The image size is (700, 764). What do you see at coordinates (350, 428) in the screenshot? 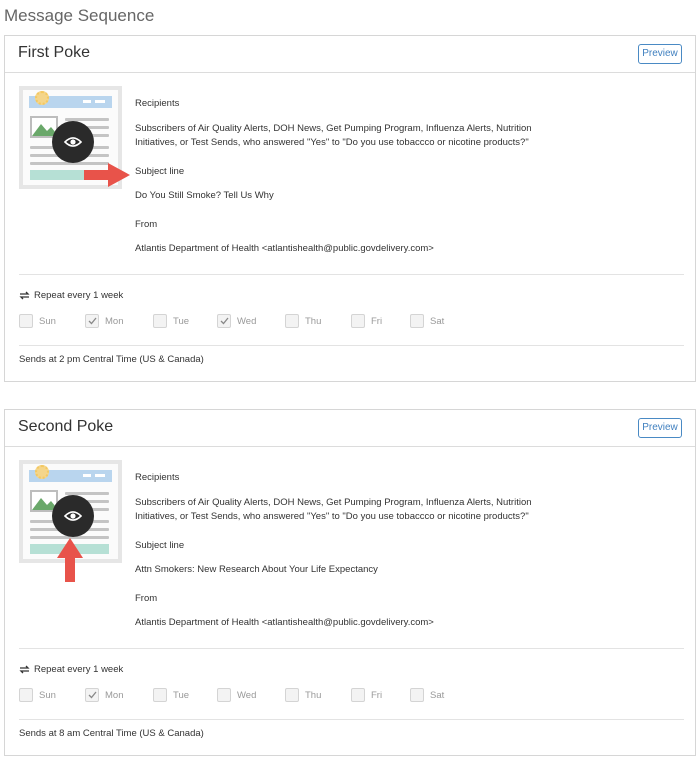
I see `card-header: Second Poke Preview` at bounding box center [350, 428].